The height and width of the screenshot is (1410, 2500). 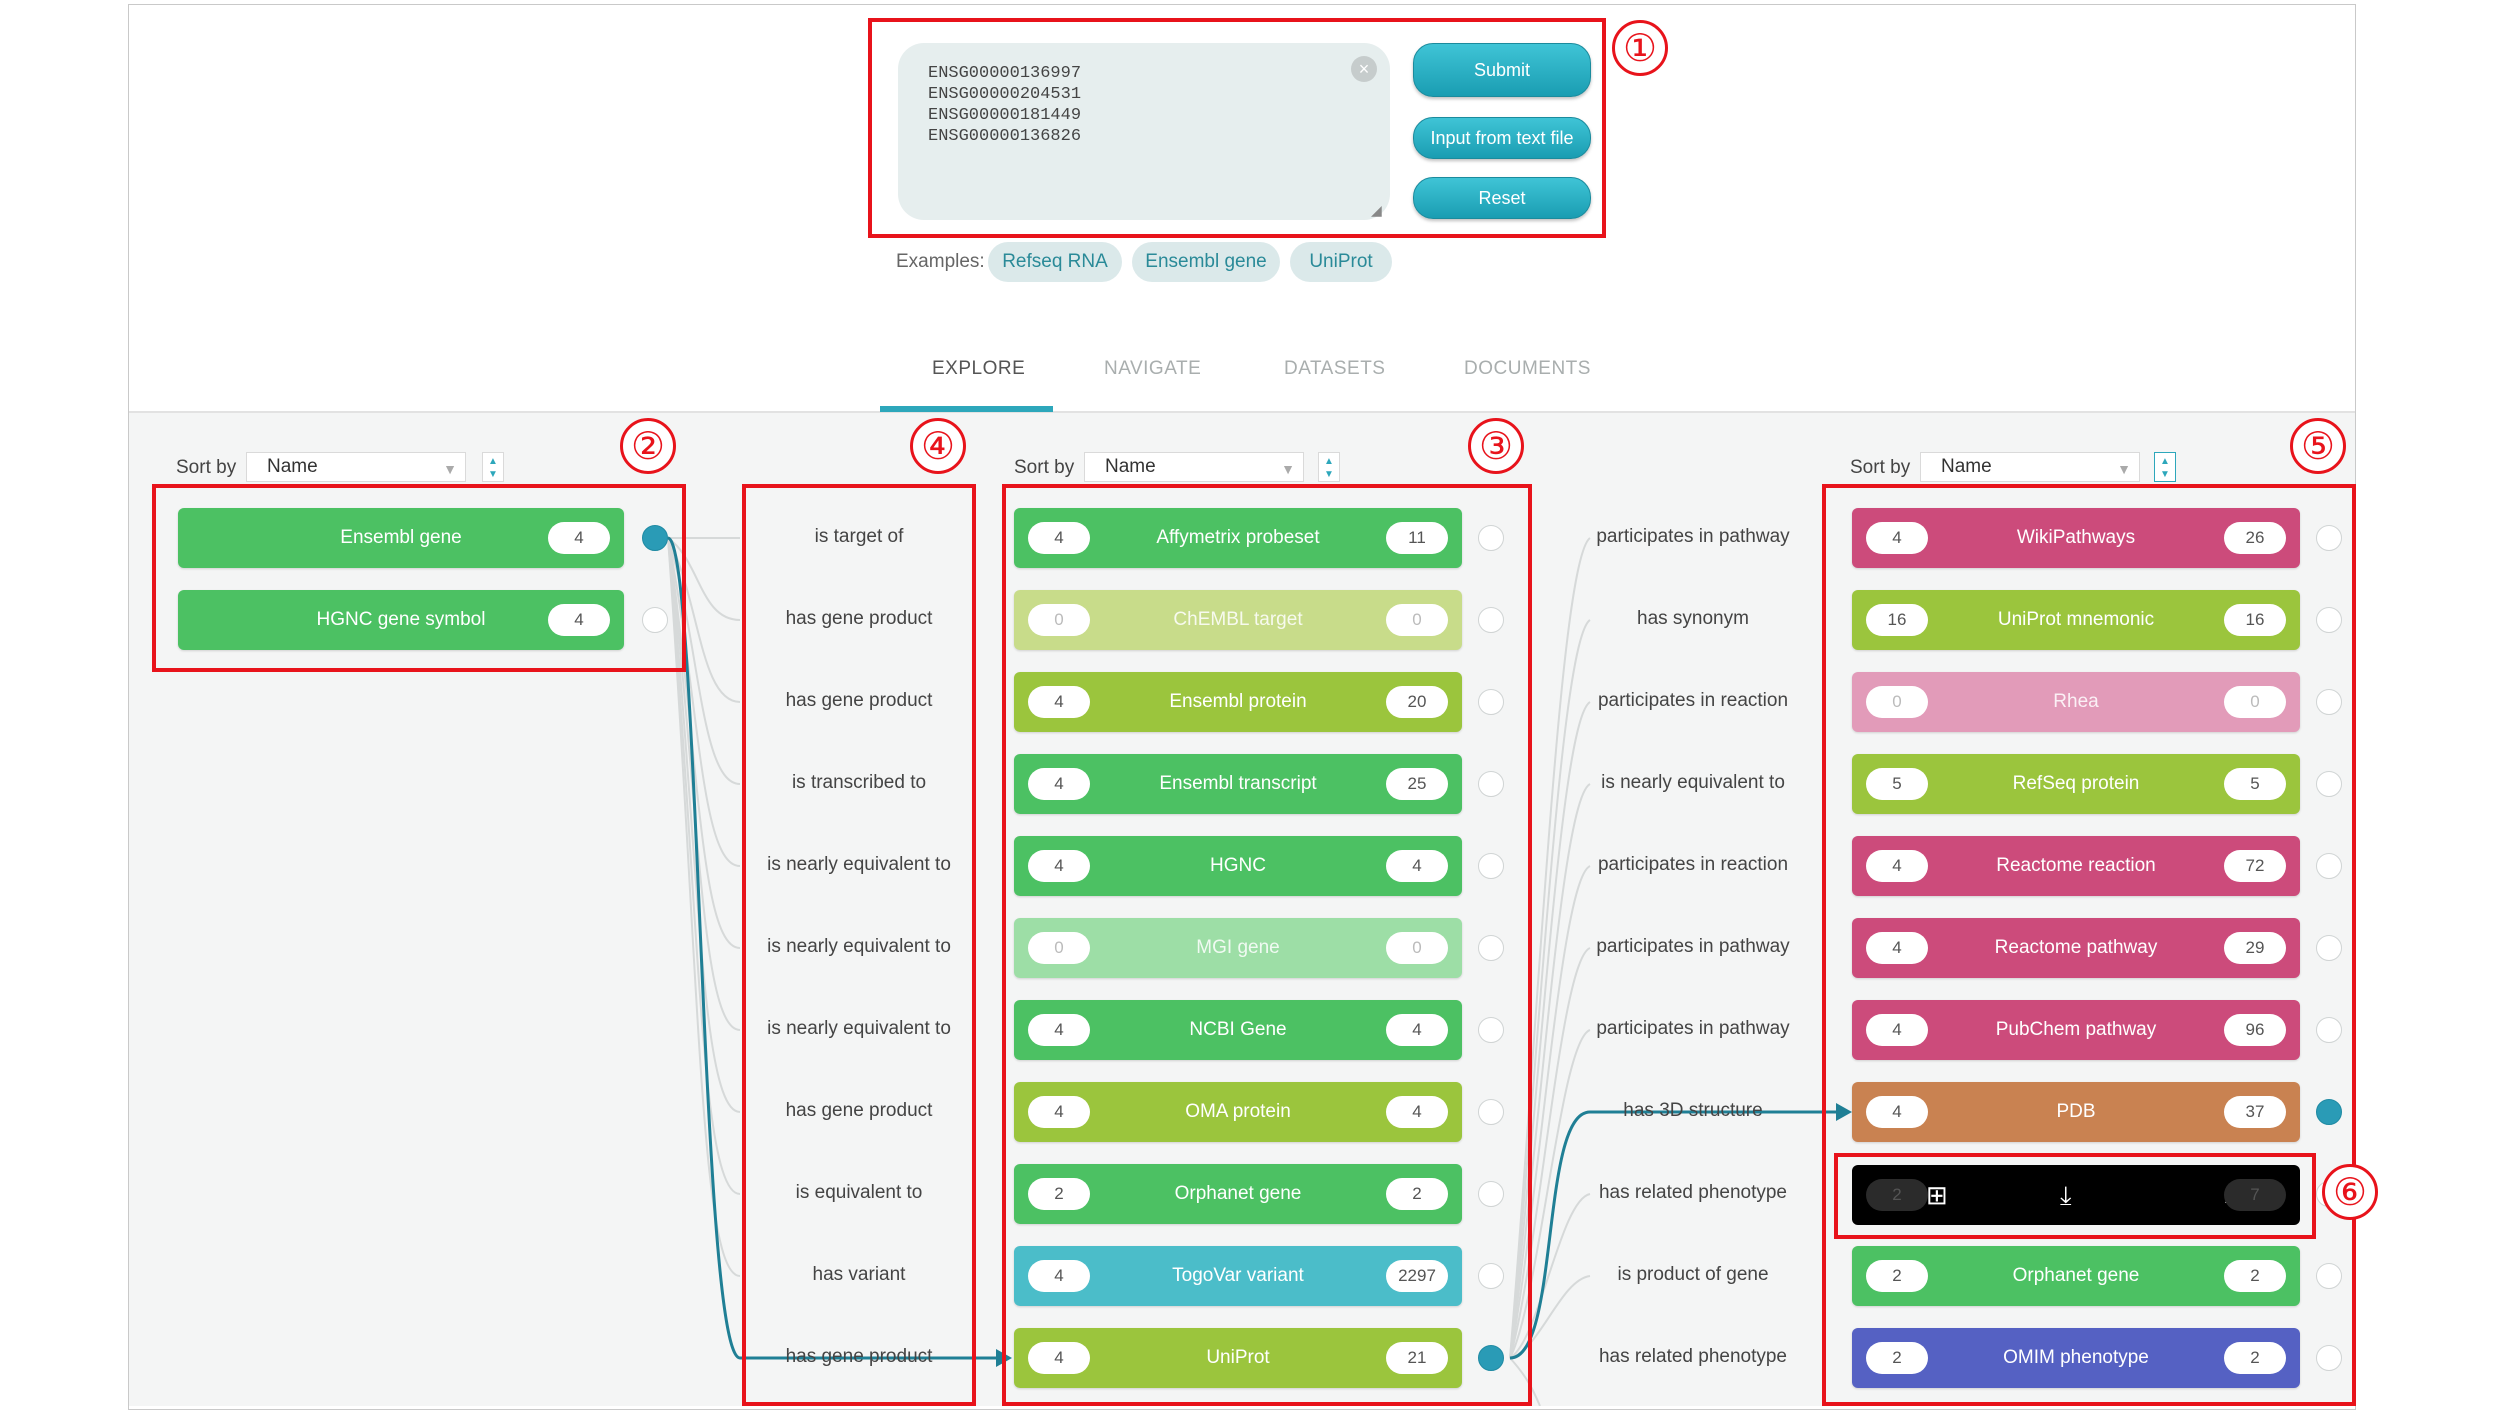 I want to click on callout-6: ⑥, so click(x=2350, y=1192).